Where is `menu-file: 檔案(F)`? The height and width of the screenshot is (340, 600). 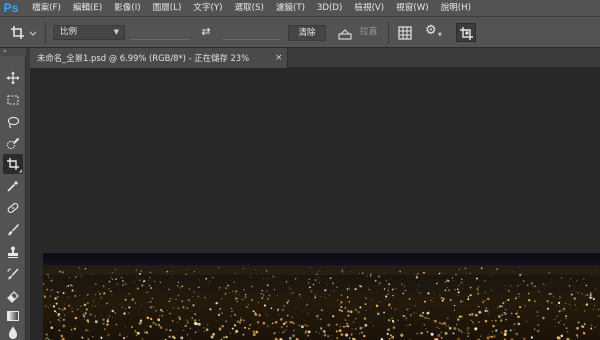 menu-file: 檔案(F) is located at coordinates (41, 8).